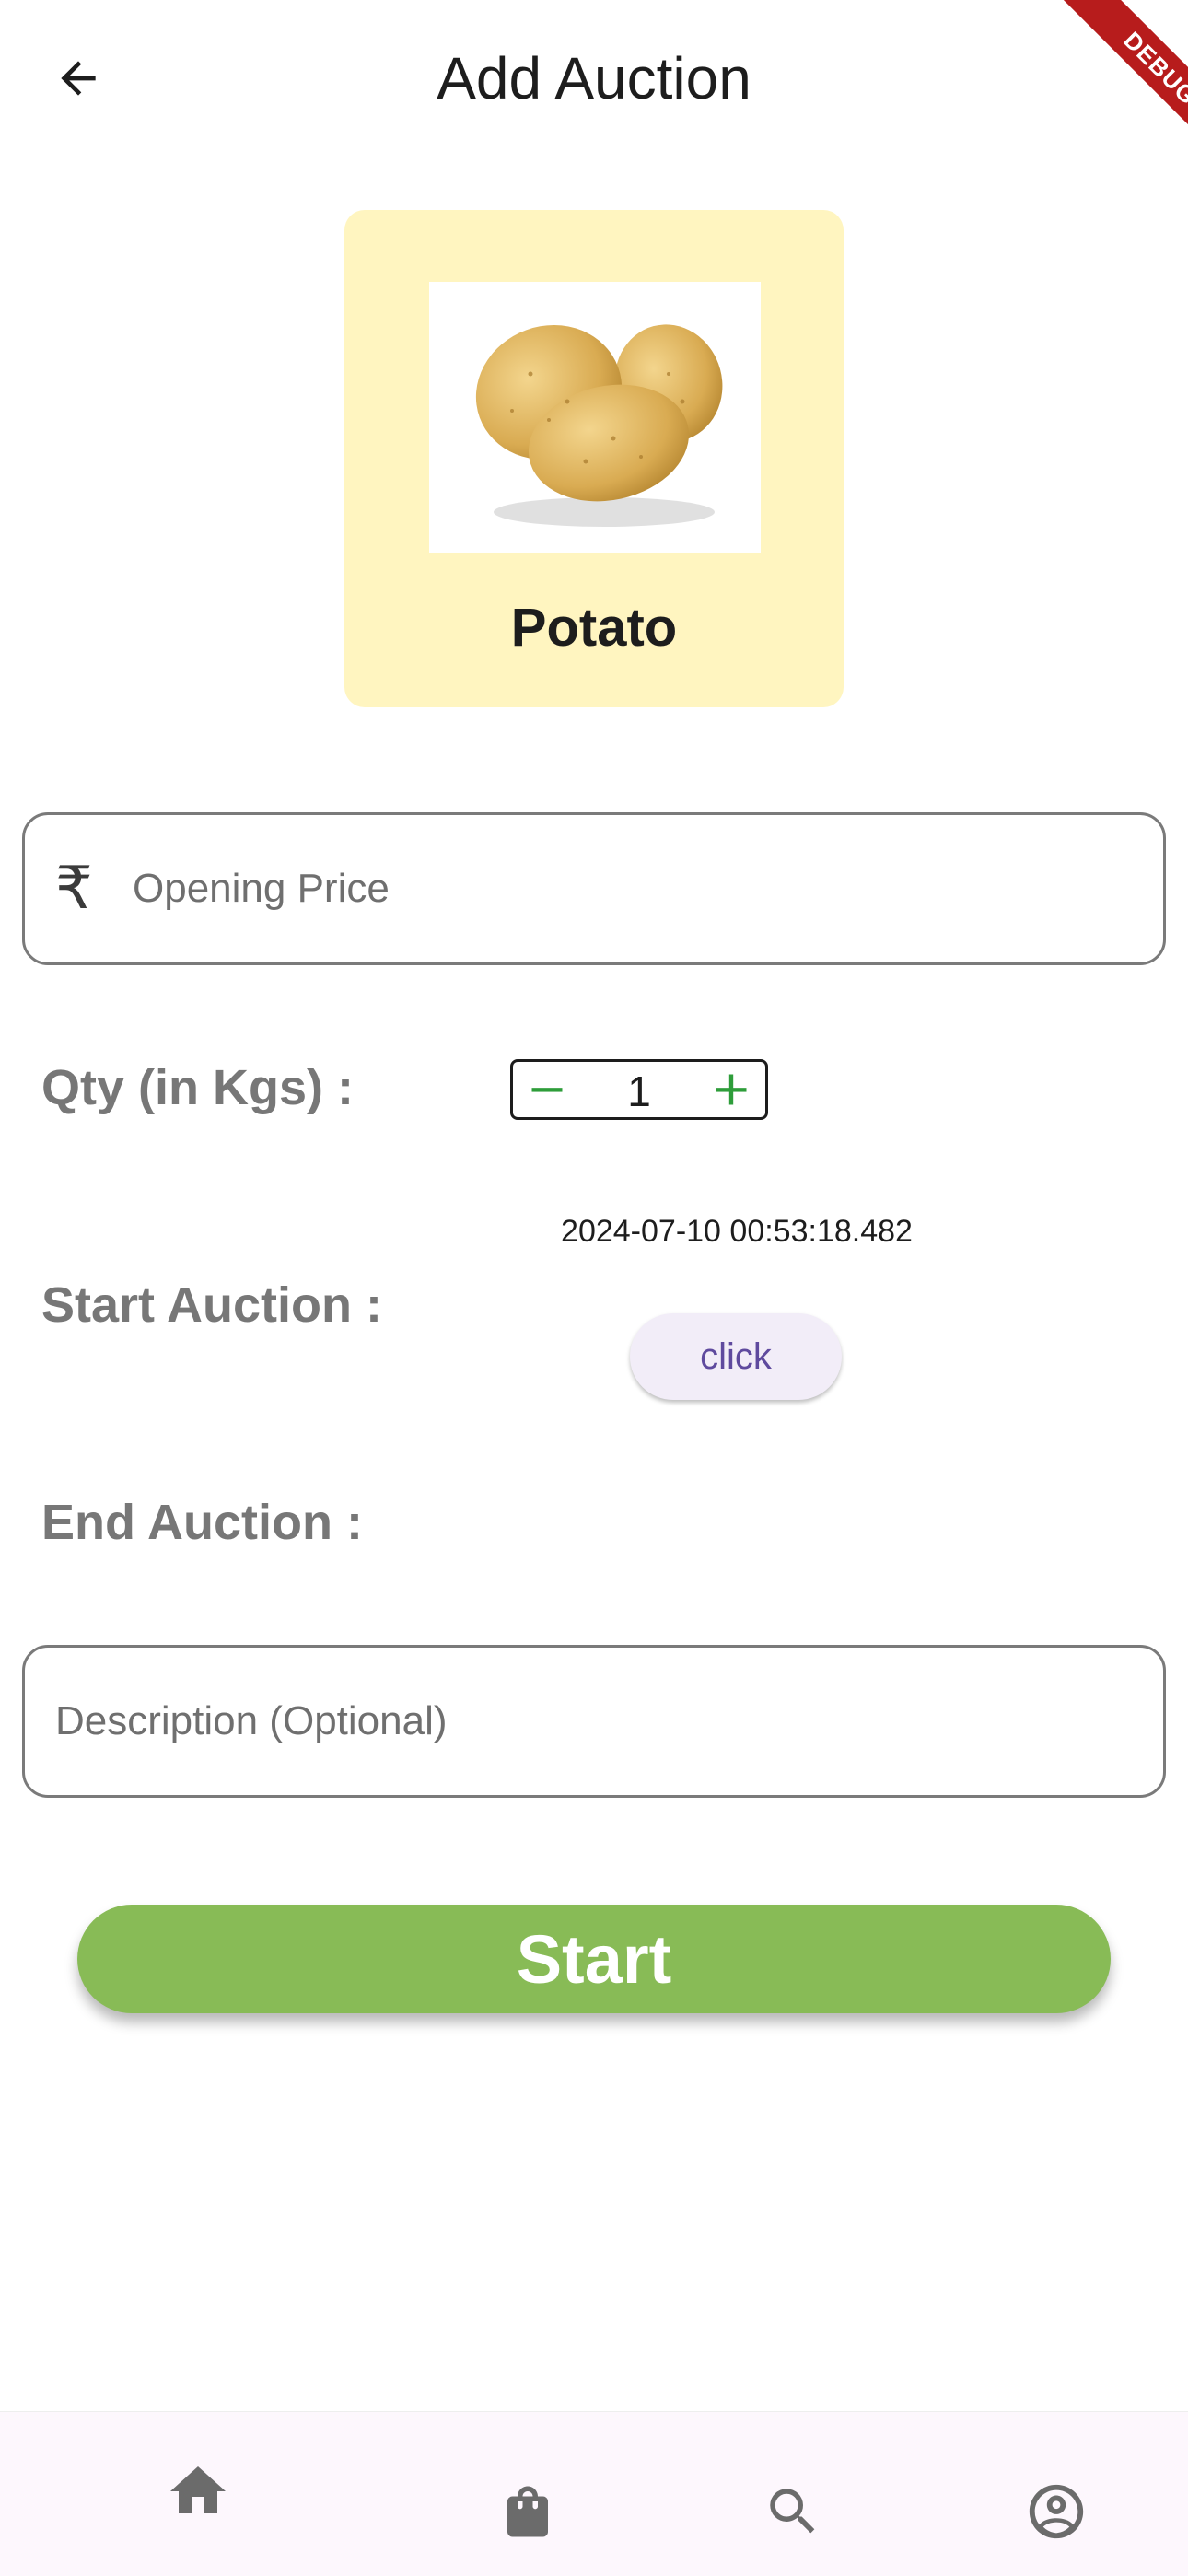 Image resolution: width=1188 pixels, height=2576 pixels. I want to click on debug-banner: DEBUG, so click(1096, 92).